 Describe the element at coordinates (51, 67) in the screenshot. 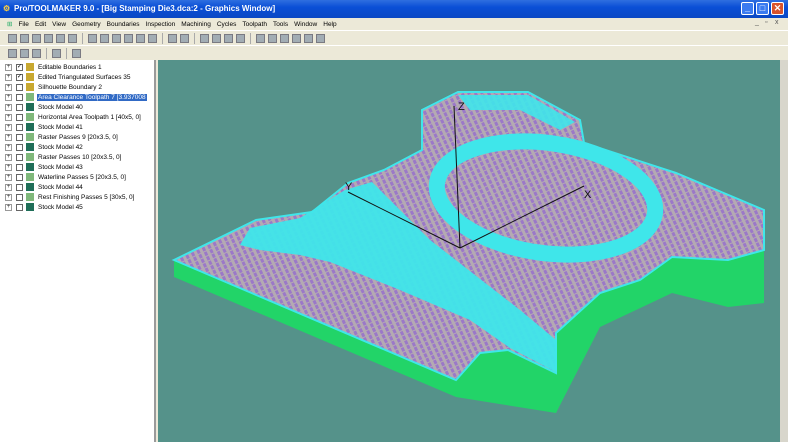

I see `tree-item: + ✓ Editable Boundaries 1` at that location.